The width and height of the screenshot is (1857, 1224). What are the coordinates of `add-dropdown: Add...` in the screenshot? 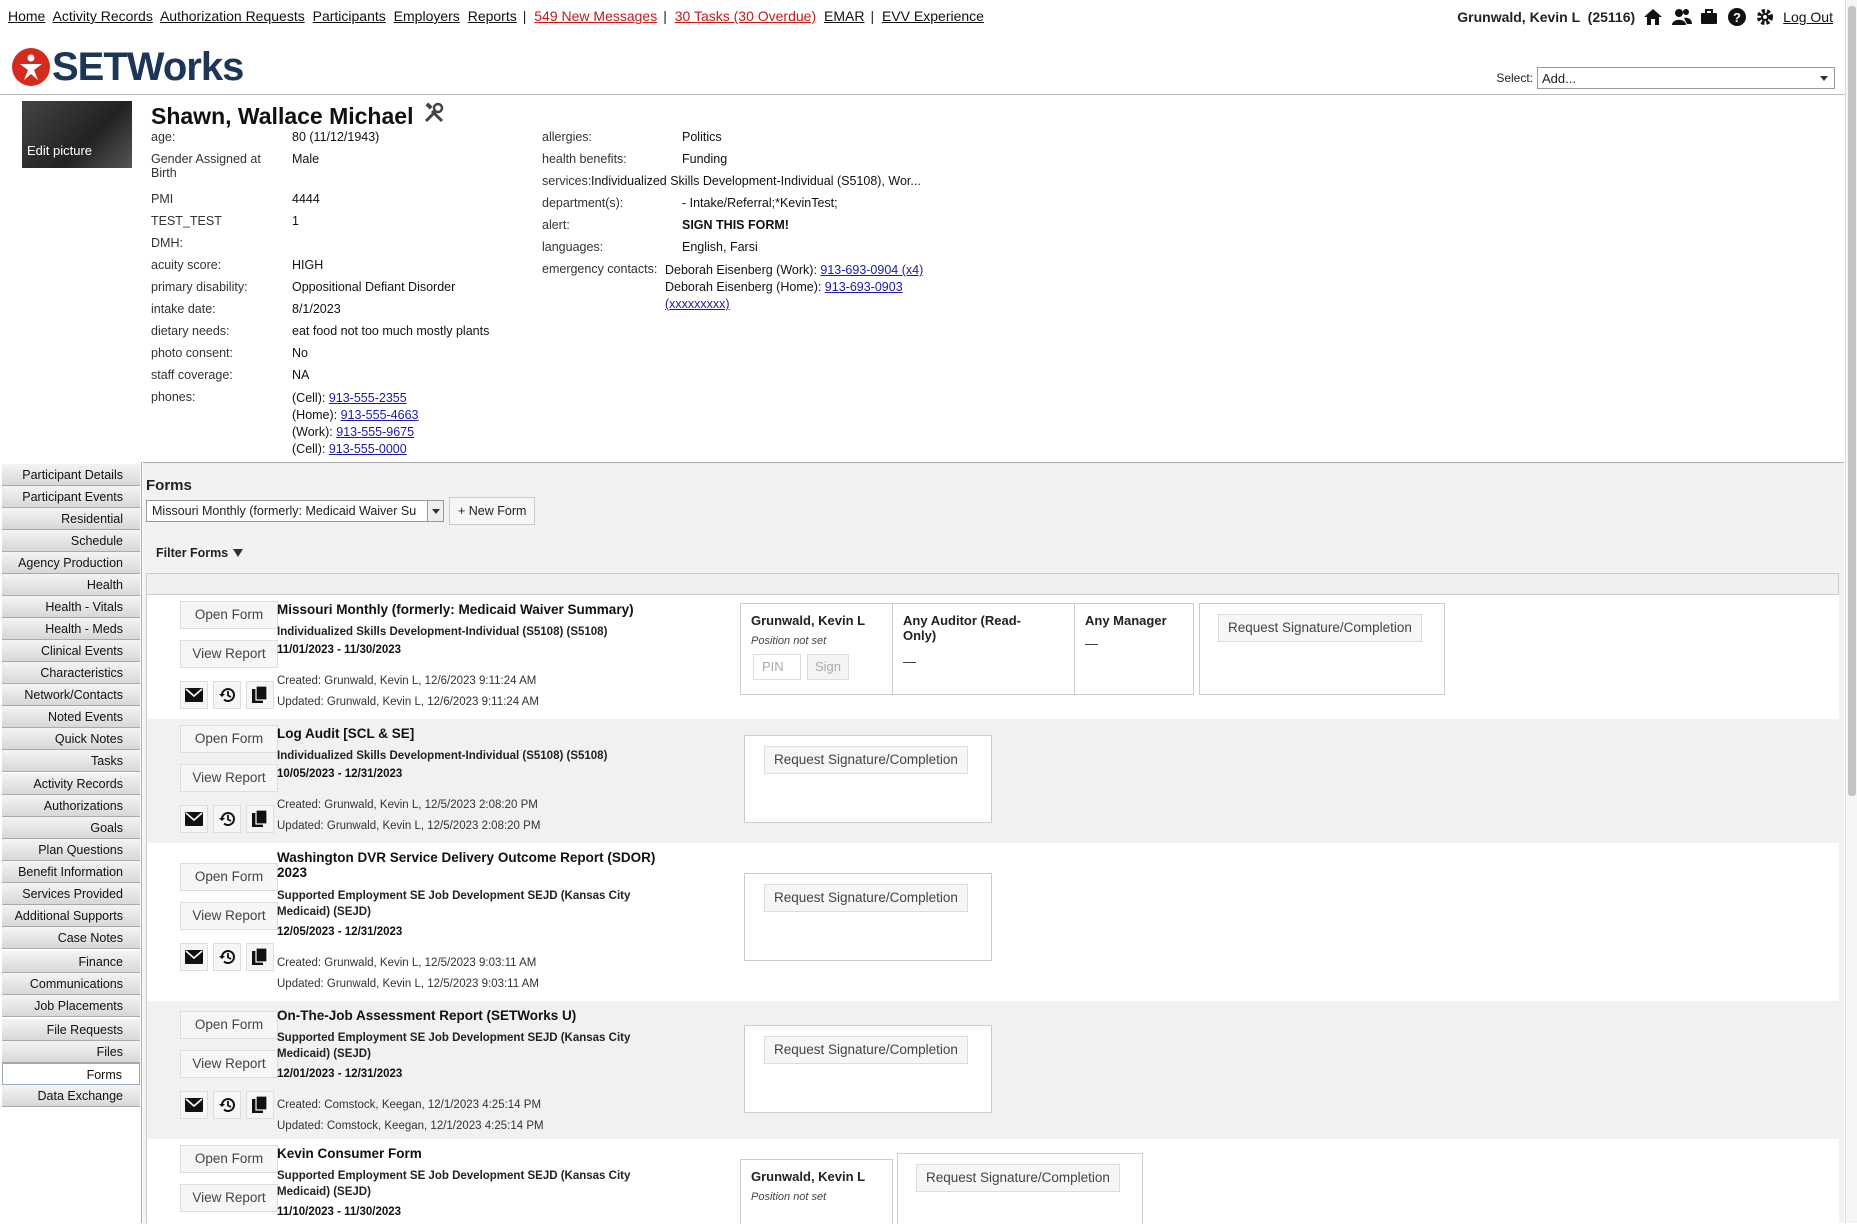 It's located at (1686, 78).